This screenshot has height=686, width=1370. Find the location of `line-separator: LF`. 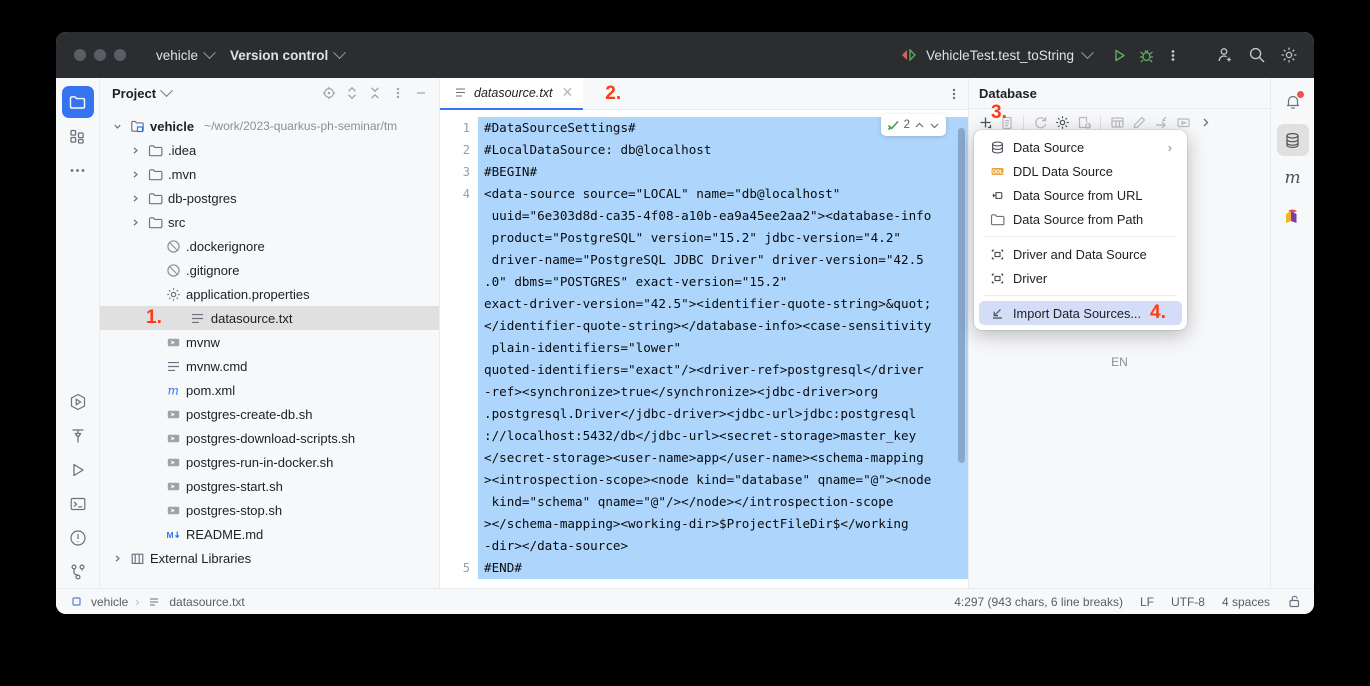

line-separator: LF is located at coordinates (1147, 602).